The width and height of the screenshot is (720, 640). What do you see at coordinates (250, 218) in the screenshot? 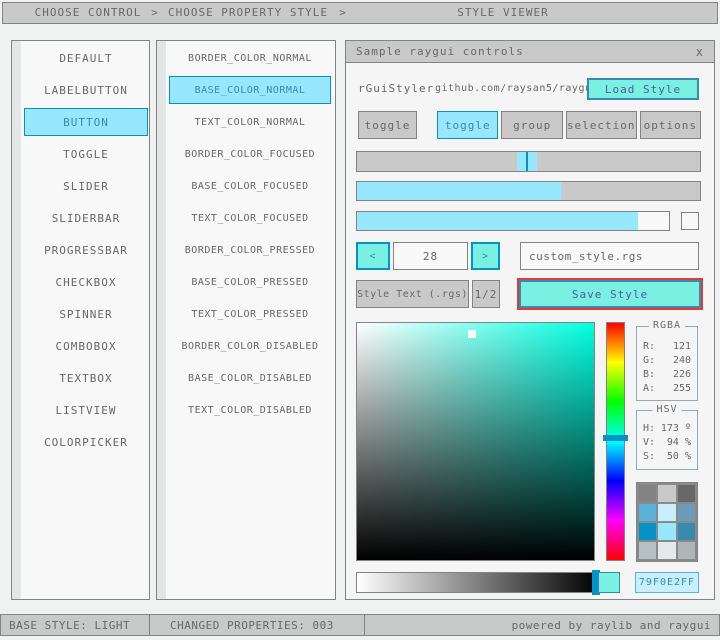
I see `list-item-text-color-focused: TEXT_COLOR_FOCUSED` at bounding box center [250, 218].